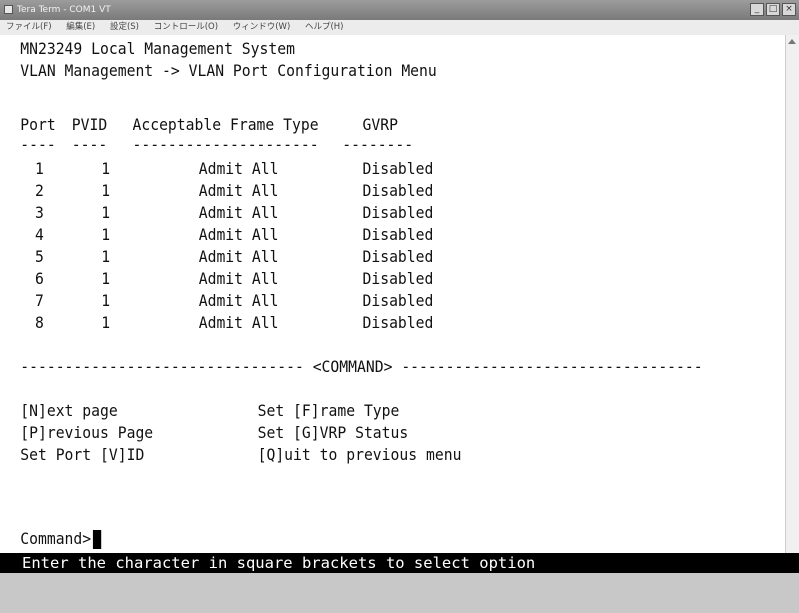 The height and width of the screenshot is (613, 799). What do you see at coordinates (39, 278) in the screenshot?
I see `port-cell: 6` at bounding box center [39, 278].